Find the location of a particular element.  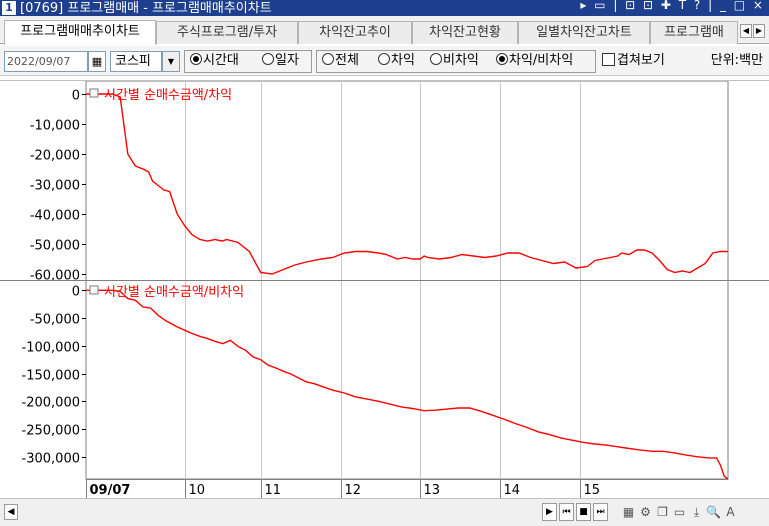

y-tick-label: -30,000 is located at coordinates (55, 186).